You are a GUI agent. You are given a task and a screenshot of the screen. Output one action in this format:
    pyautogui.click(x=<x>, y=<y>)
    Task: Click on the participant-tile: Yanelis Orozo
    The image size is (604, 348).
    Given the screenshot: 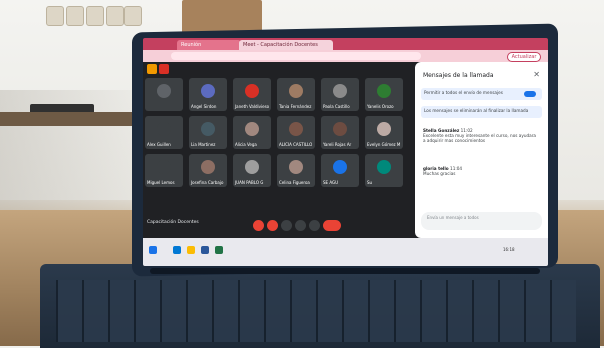 What is the action you would take?
    pyautogui.click(x=384, y=94)
    